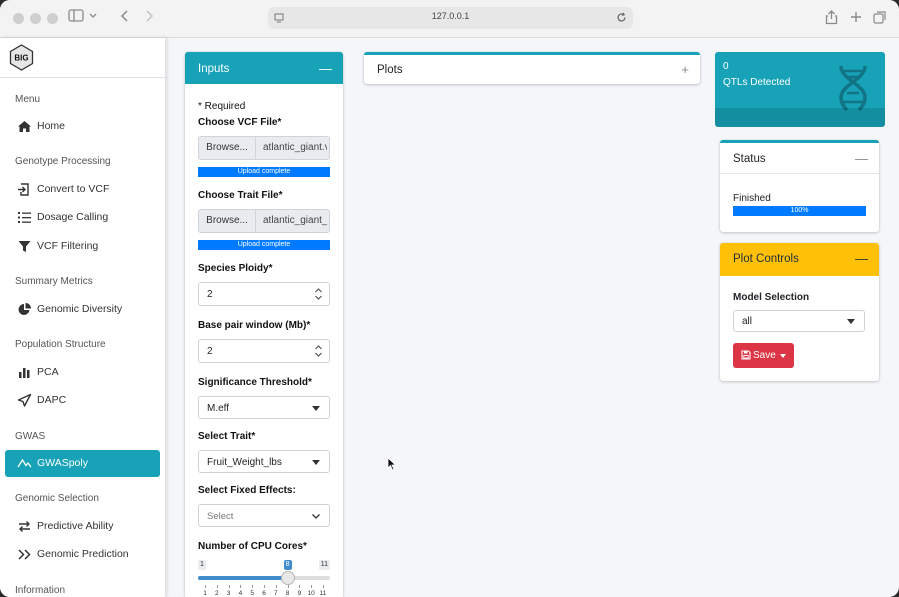 The height and width of the screenshot is (597, 899). I want to click on sidebar-item-predictive-ability: Predictive Ability, so click(82, 526).